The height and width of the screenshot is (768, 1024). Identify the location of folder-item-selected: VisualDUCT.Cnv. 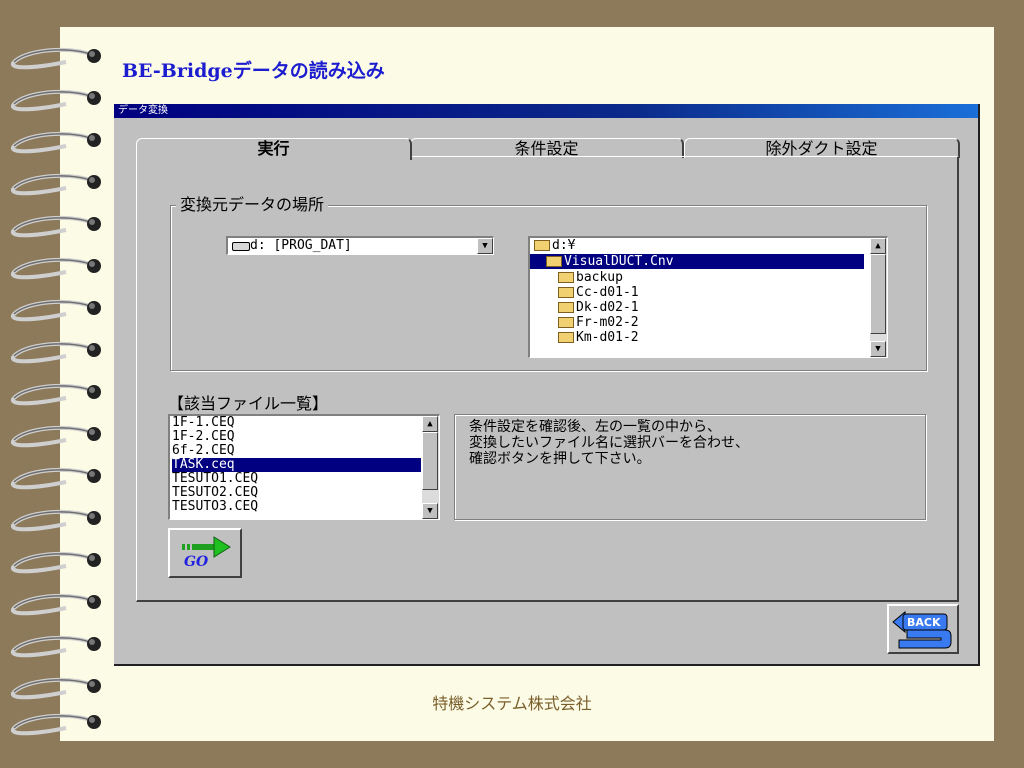
(697, 261).